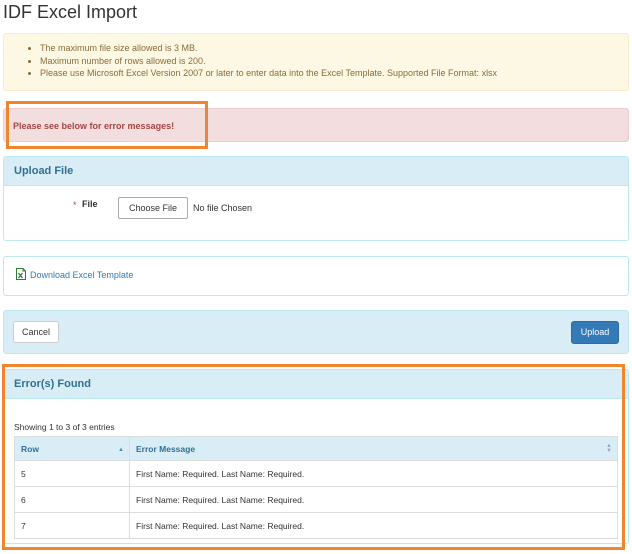  What do you see at coordinates (72, 448) in the screenshot?
I see `column-header-row: Row ▲` at bounding box center [72, 448].